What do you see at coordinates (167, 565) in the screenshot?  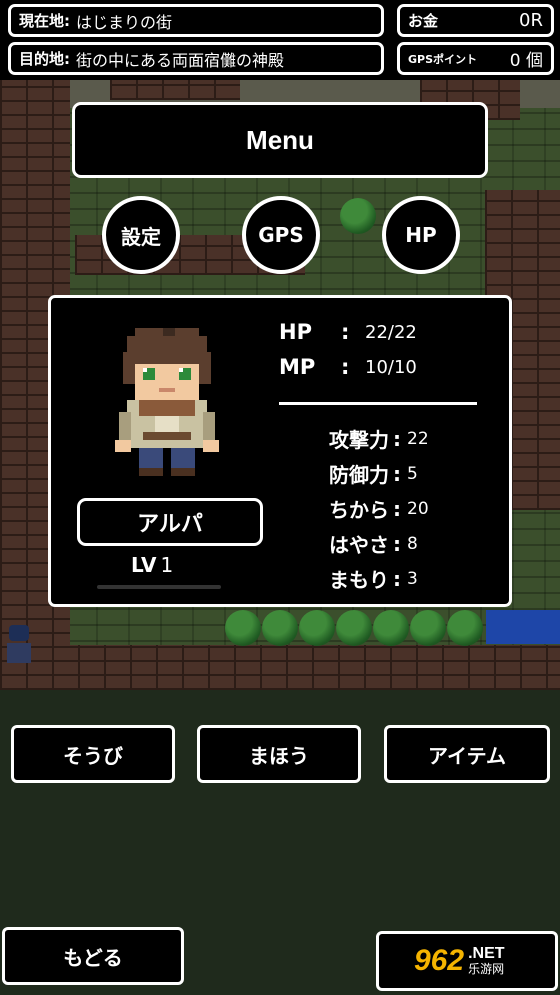 I see `level-value: 1` at bounding box center [167, 565].